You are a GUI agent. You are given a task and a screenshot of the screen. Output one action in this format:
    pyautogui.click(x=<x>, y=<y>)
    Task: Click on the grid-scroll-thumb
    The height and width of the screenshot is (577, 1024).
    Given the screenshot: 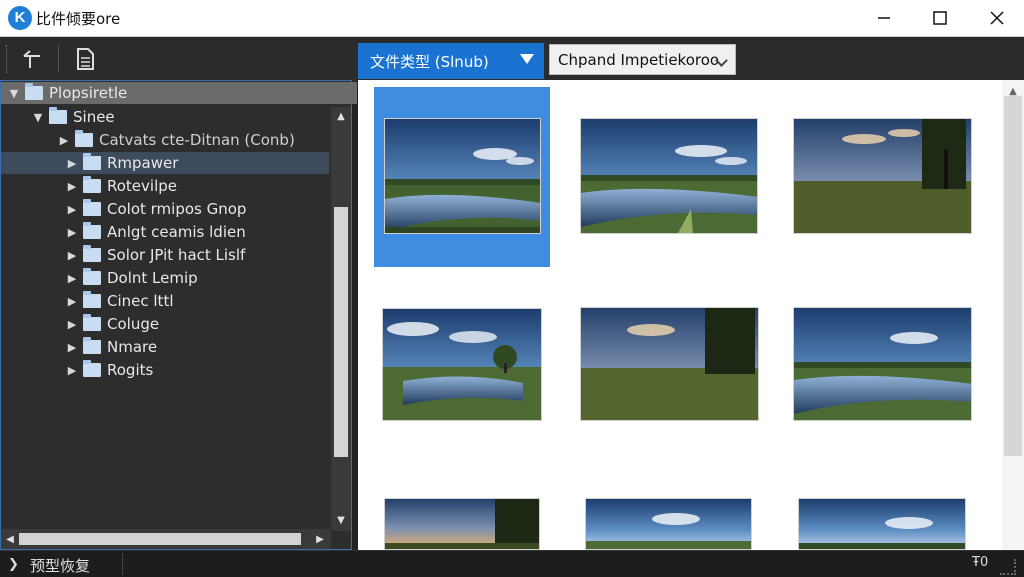 What is the action you would take?
    pyautogui.click(x=1013, y=276)
    